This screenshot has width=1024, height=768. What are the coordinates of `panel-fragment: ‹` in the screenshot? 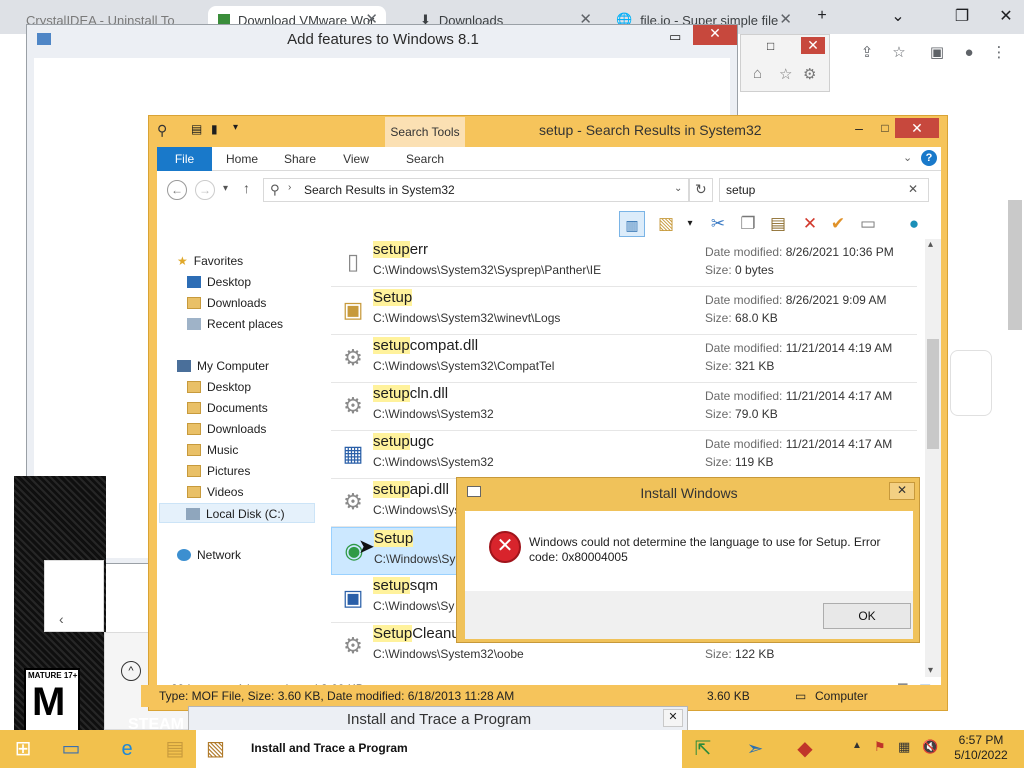 It's located at (74, 596).